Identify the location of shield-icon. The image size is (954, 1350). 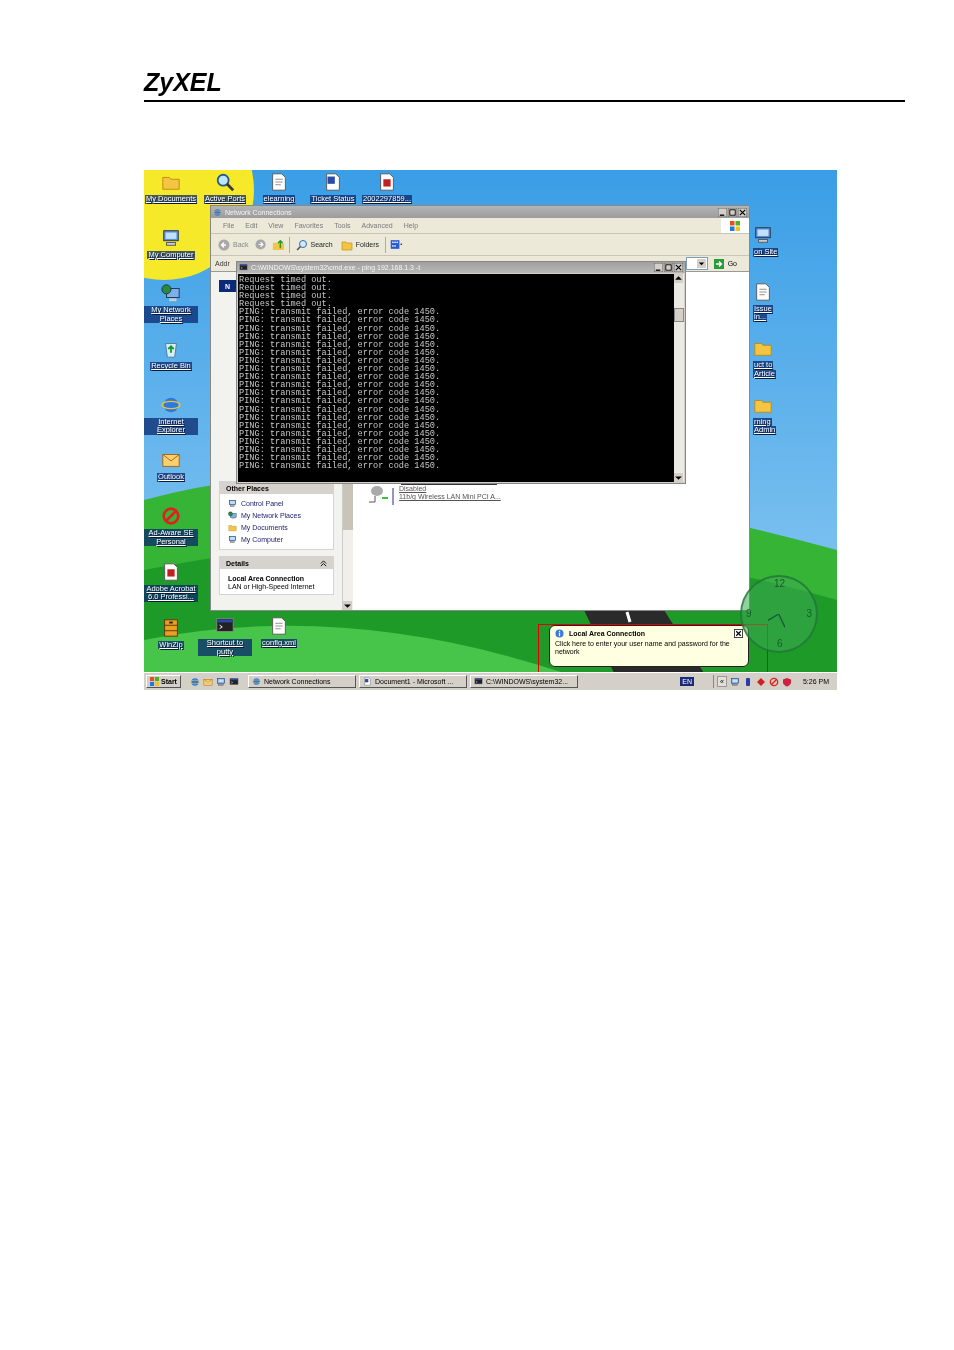
(786, 681).